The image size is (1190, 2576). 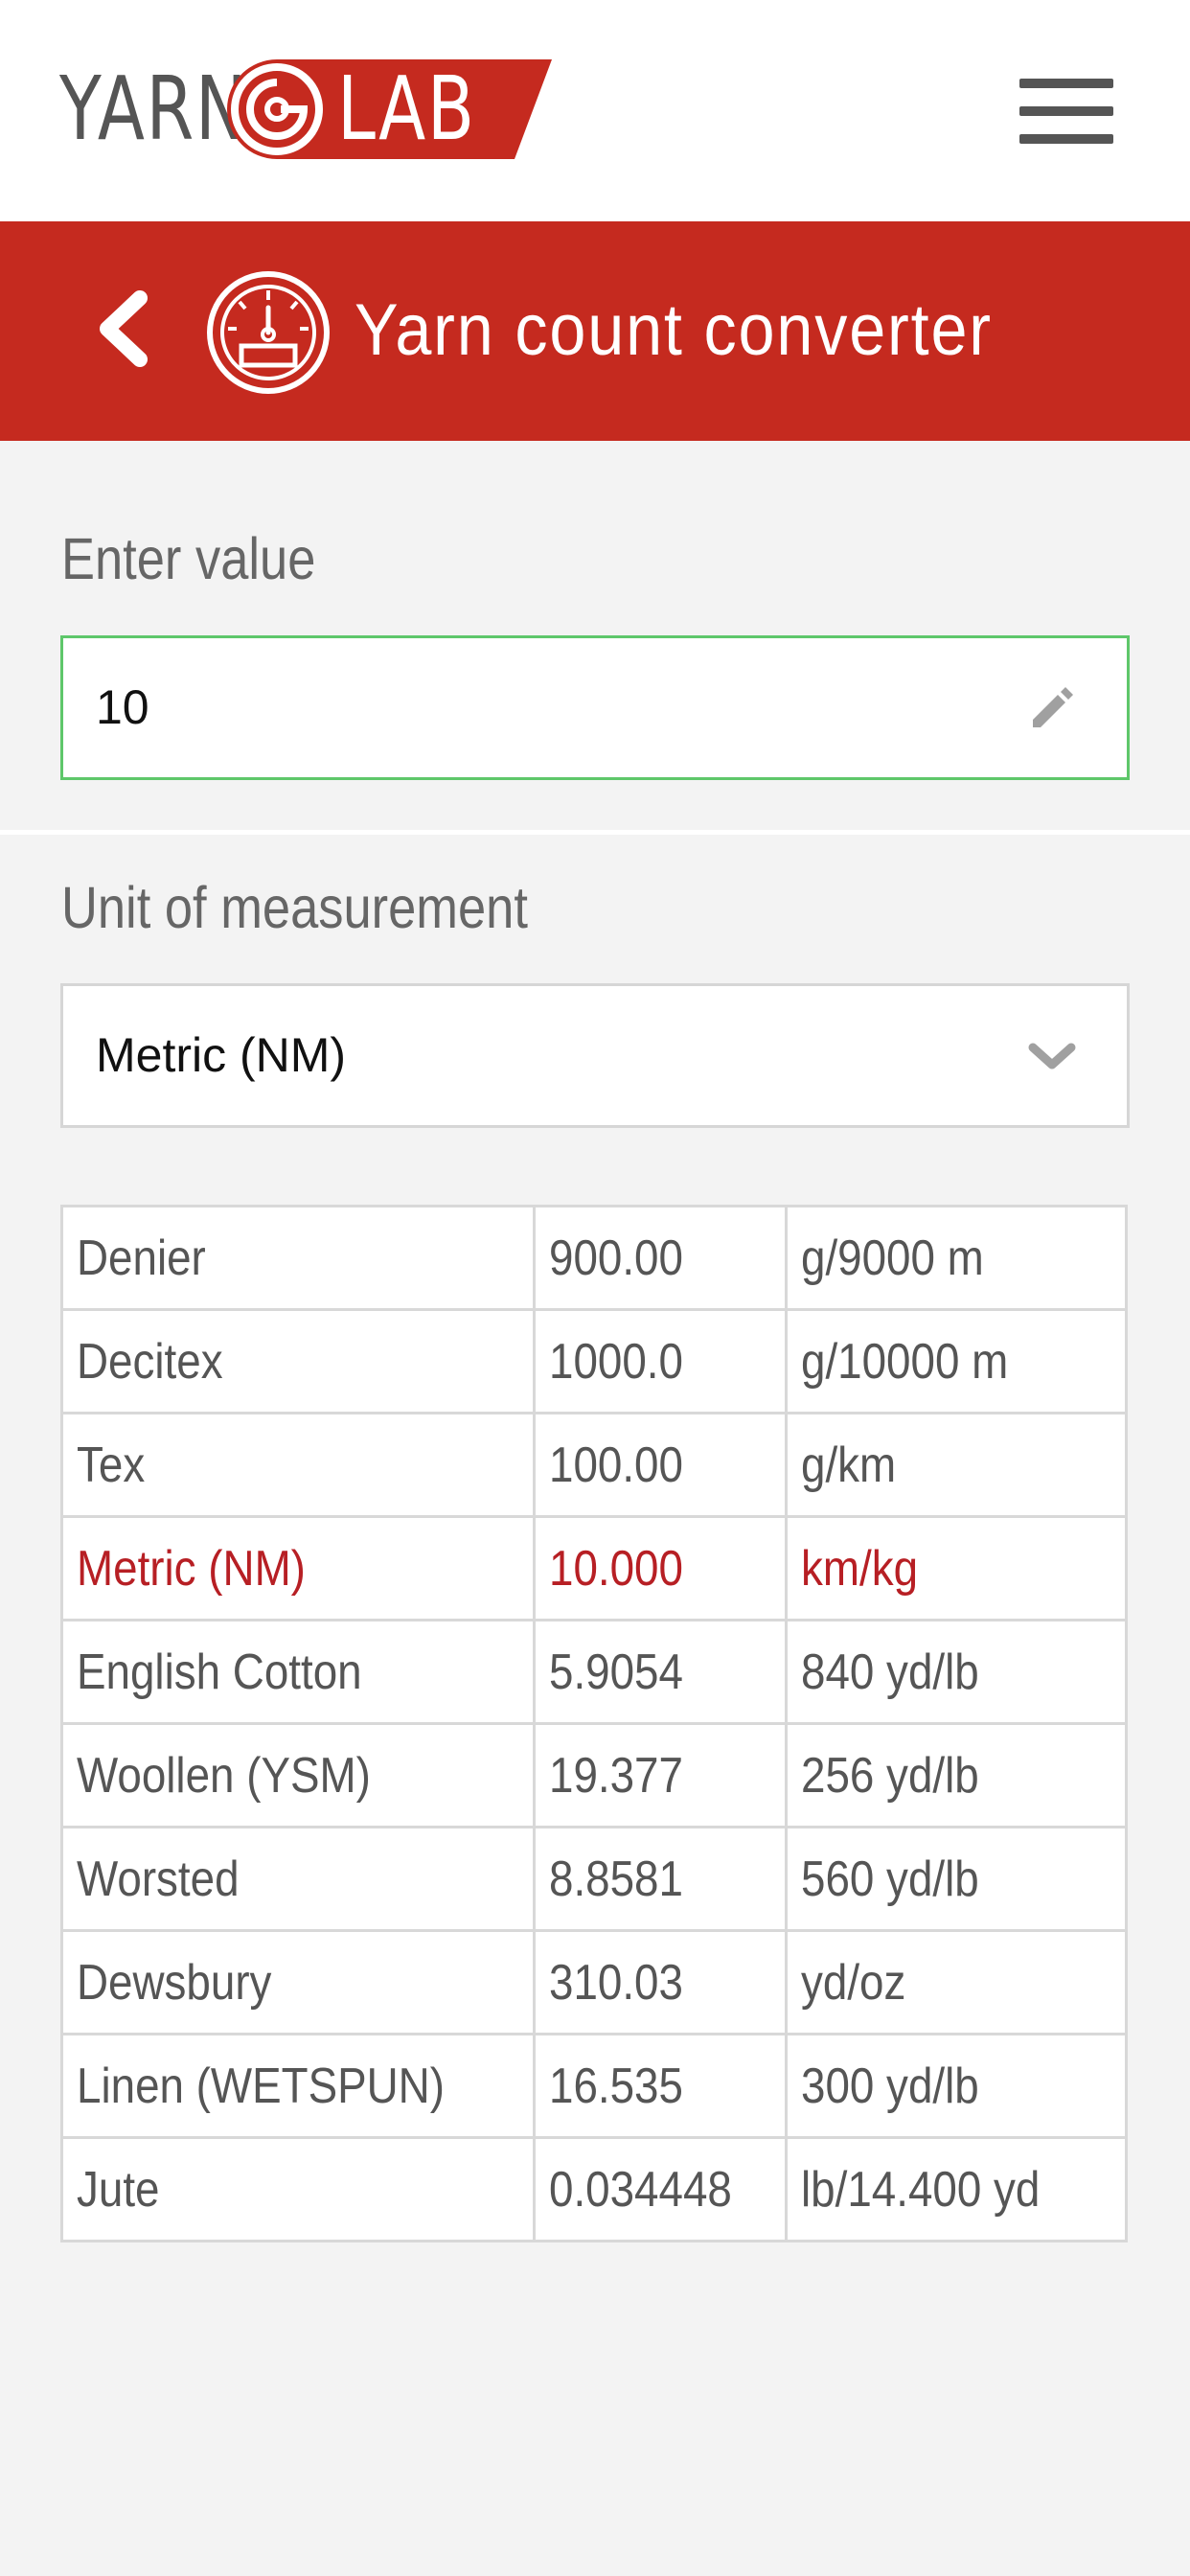 What do you see at coordinates (890, 2086) in the screenshot?
I see `unit-cell-text: 300 yd/lb` at bounding box center [890, 2086].